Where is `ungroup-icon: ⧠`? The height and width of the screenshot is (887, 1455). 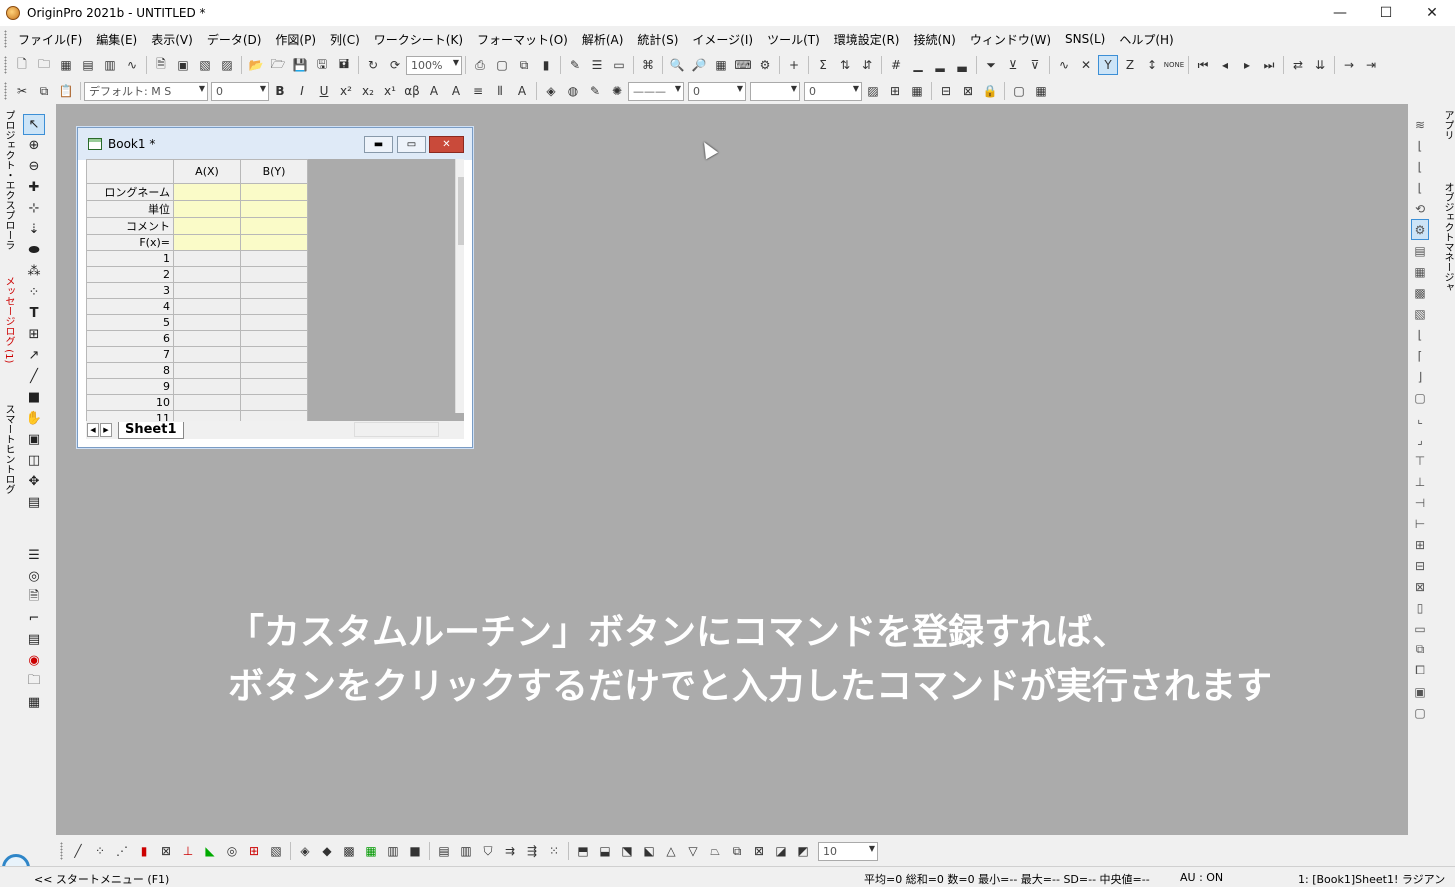
ungroup-icon: ⧠ is located at coordinates (1420, 670).